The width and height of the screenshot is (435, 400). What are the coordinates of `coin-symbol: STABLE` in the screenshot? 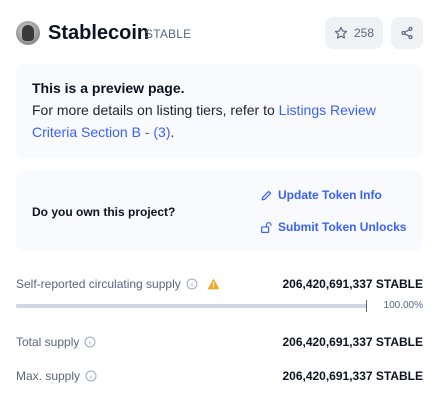 It's located at (168, 34).